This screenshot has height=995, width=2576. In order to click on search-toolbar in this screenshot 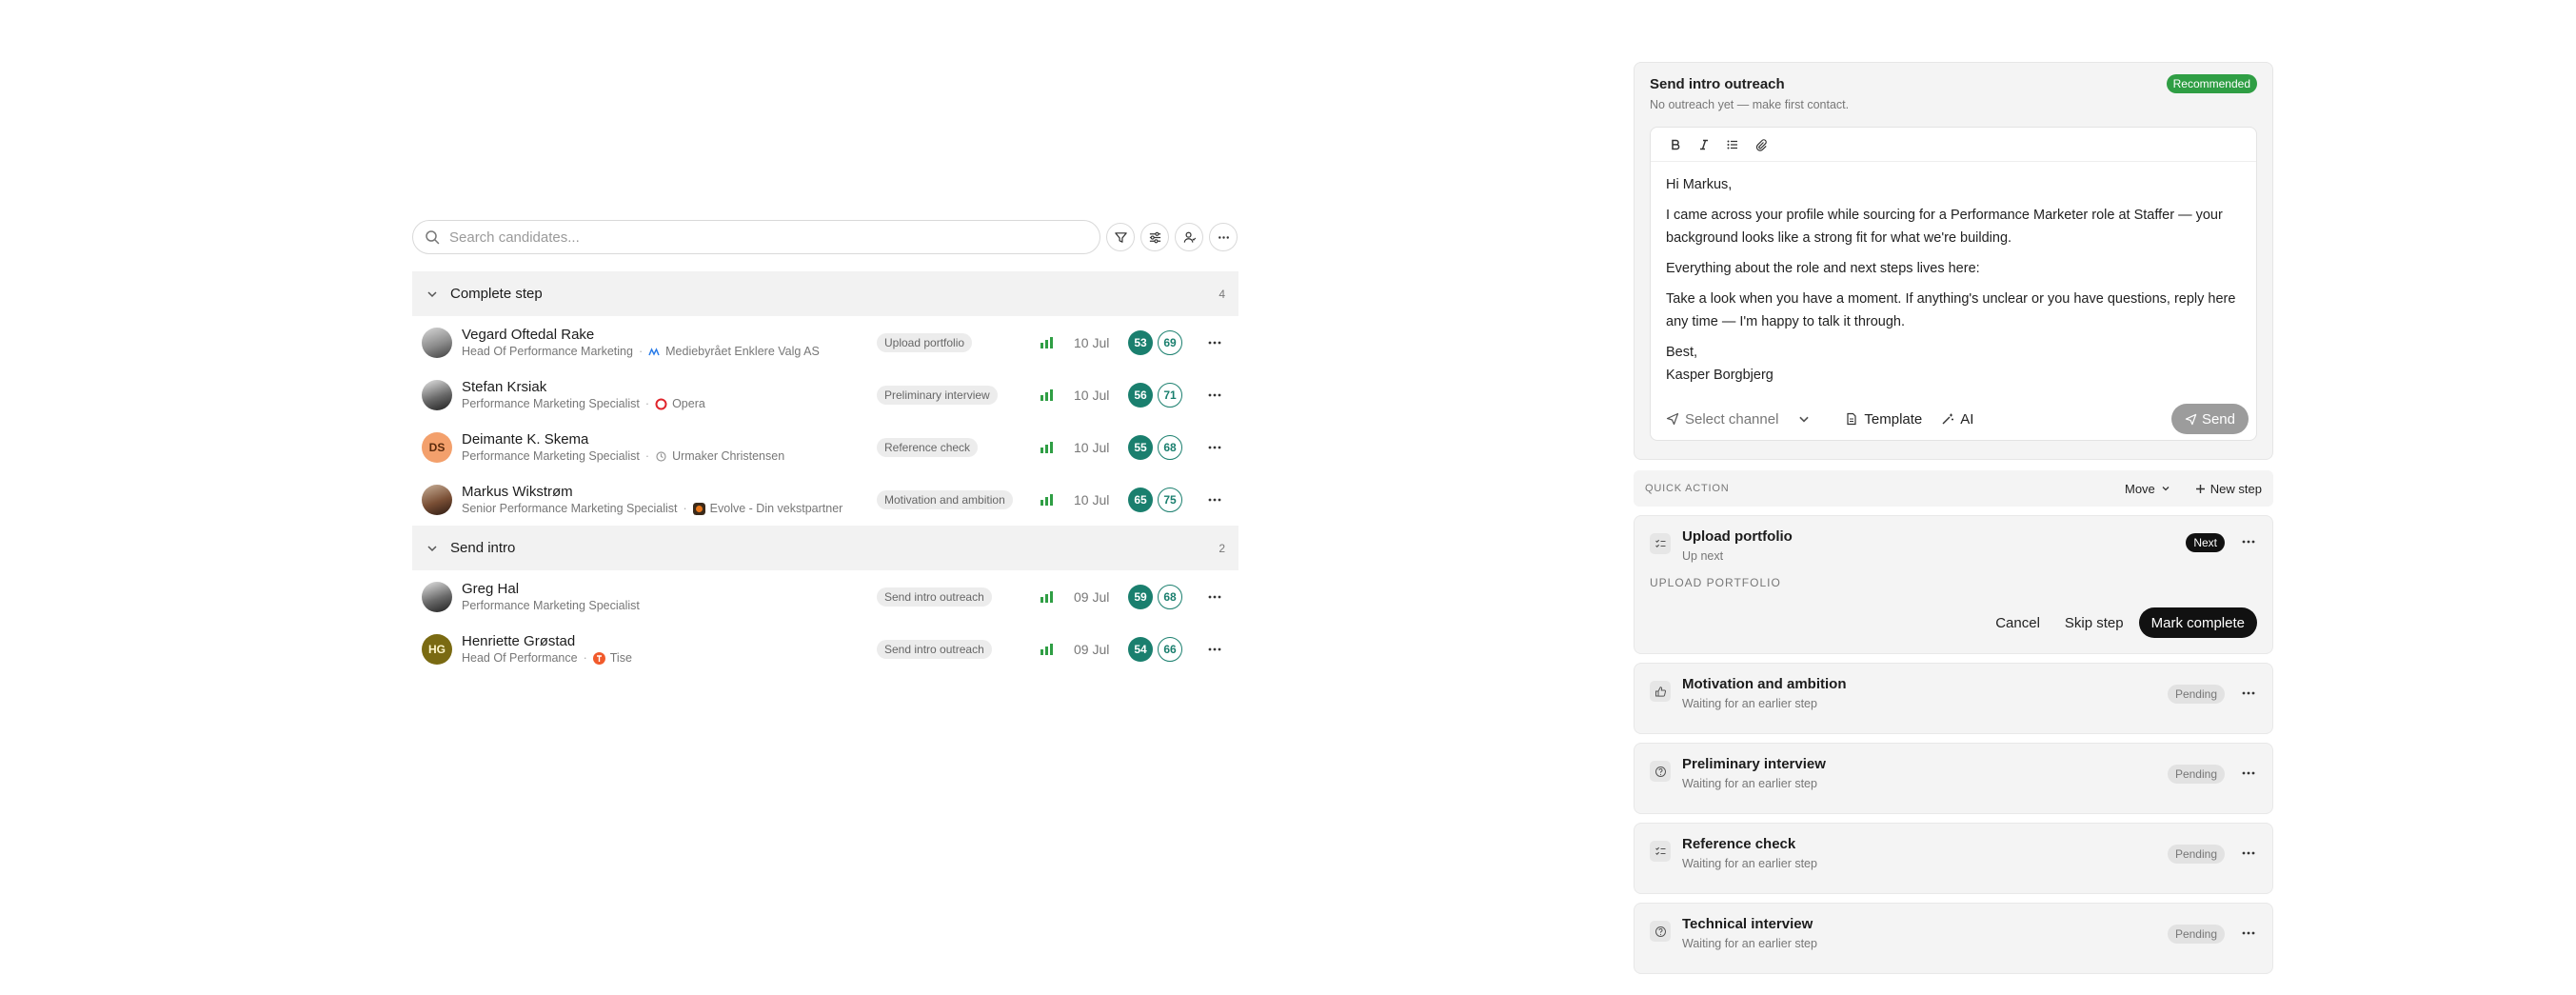, I will do `click(825, 237)`.